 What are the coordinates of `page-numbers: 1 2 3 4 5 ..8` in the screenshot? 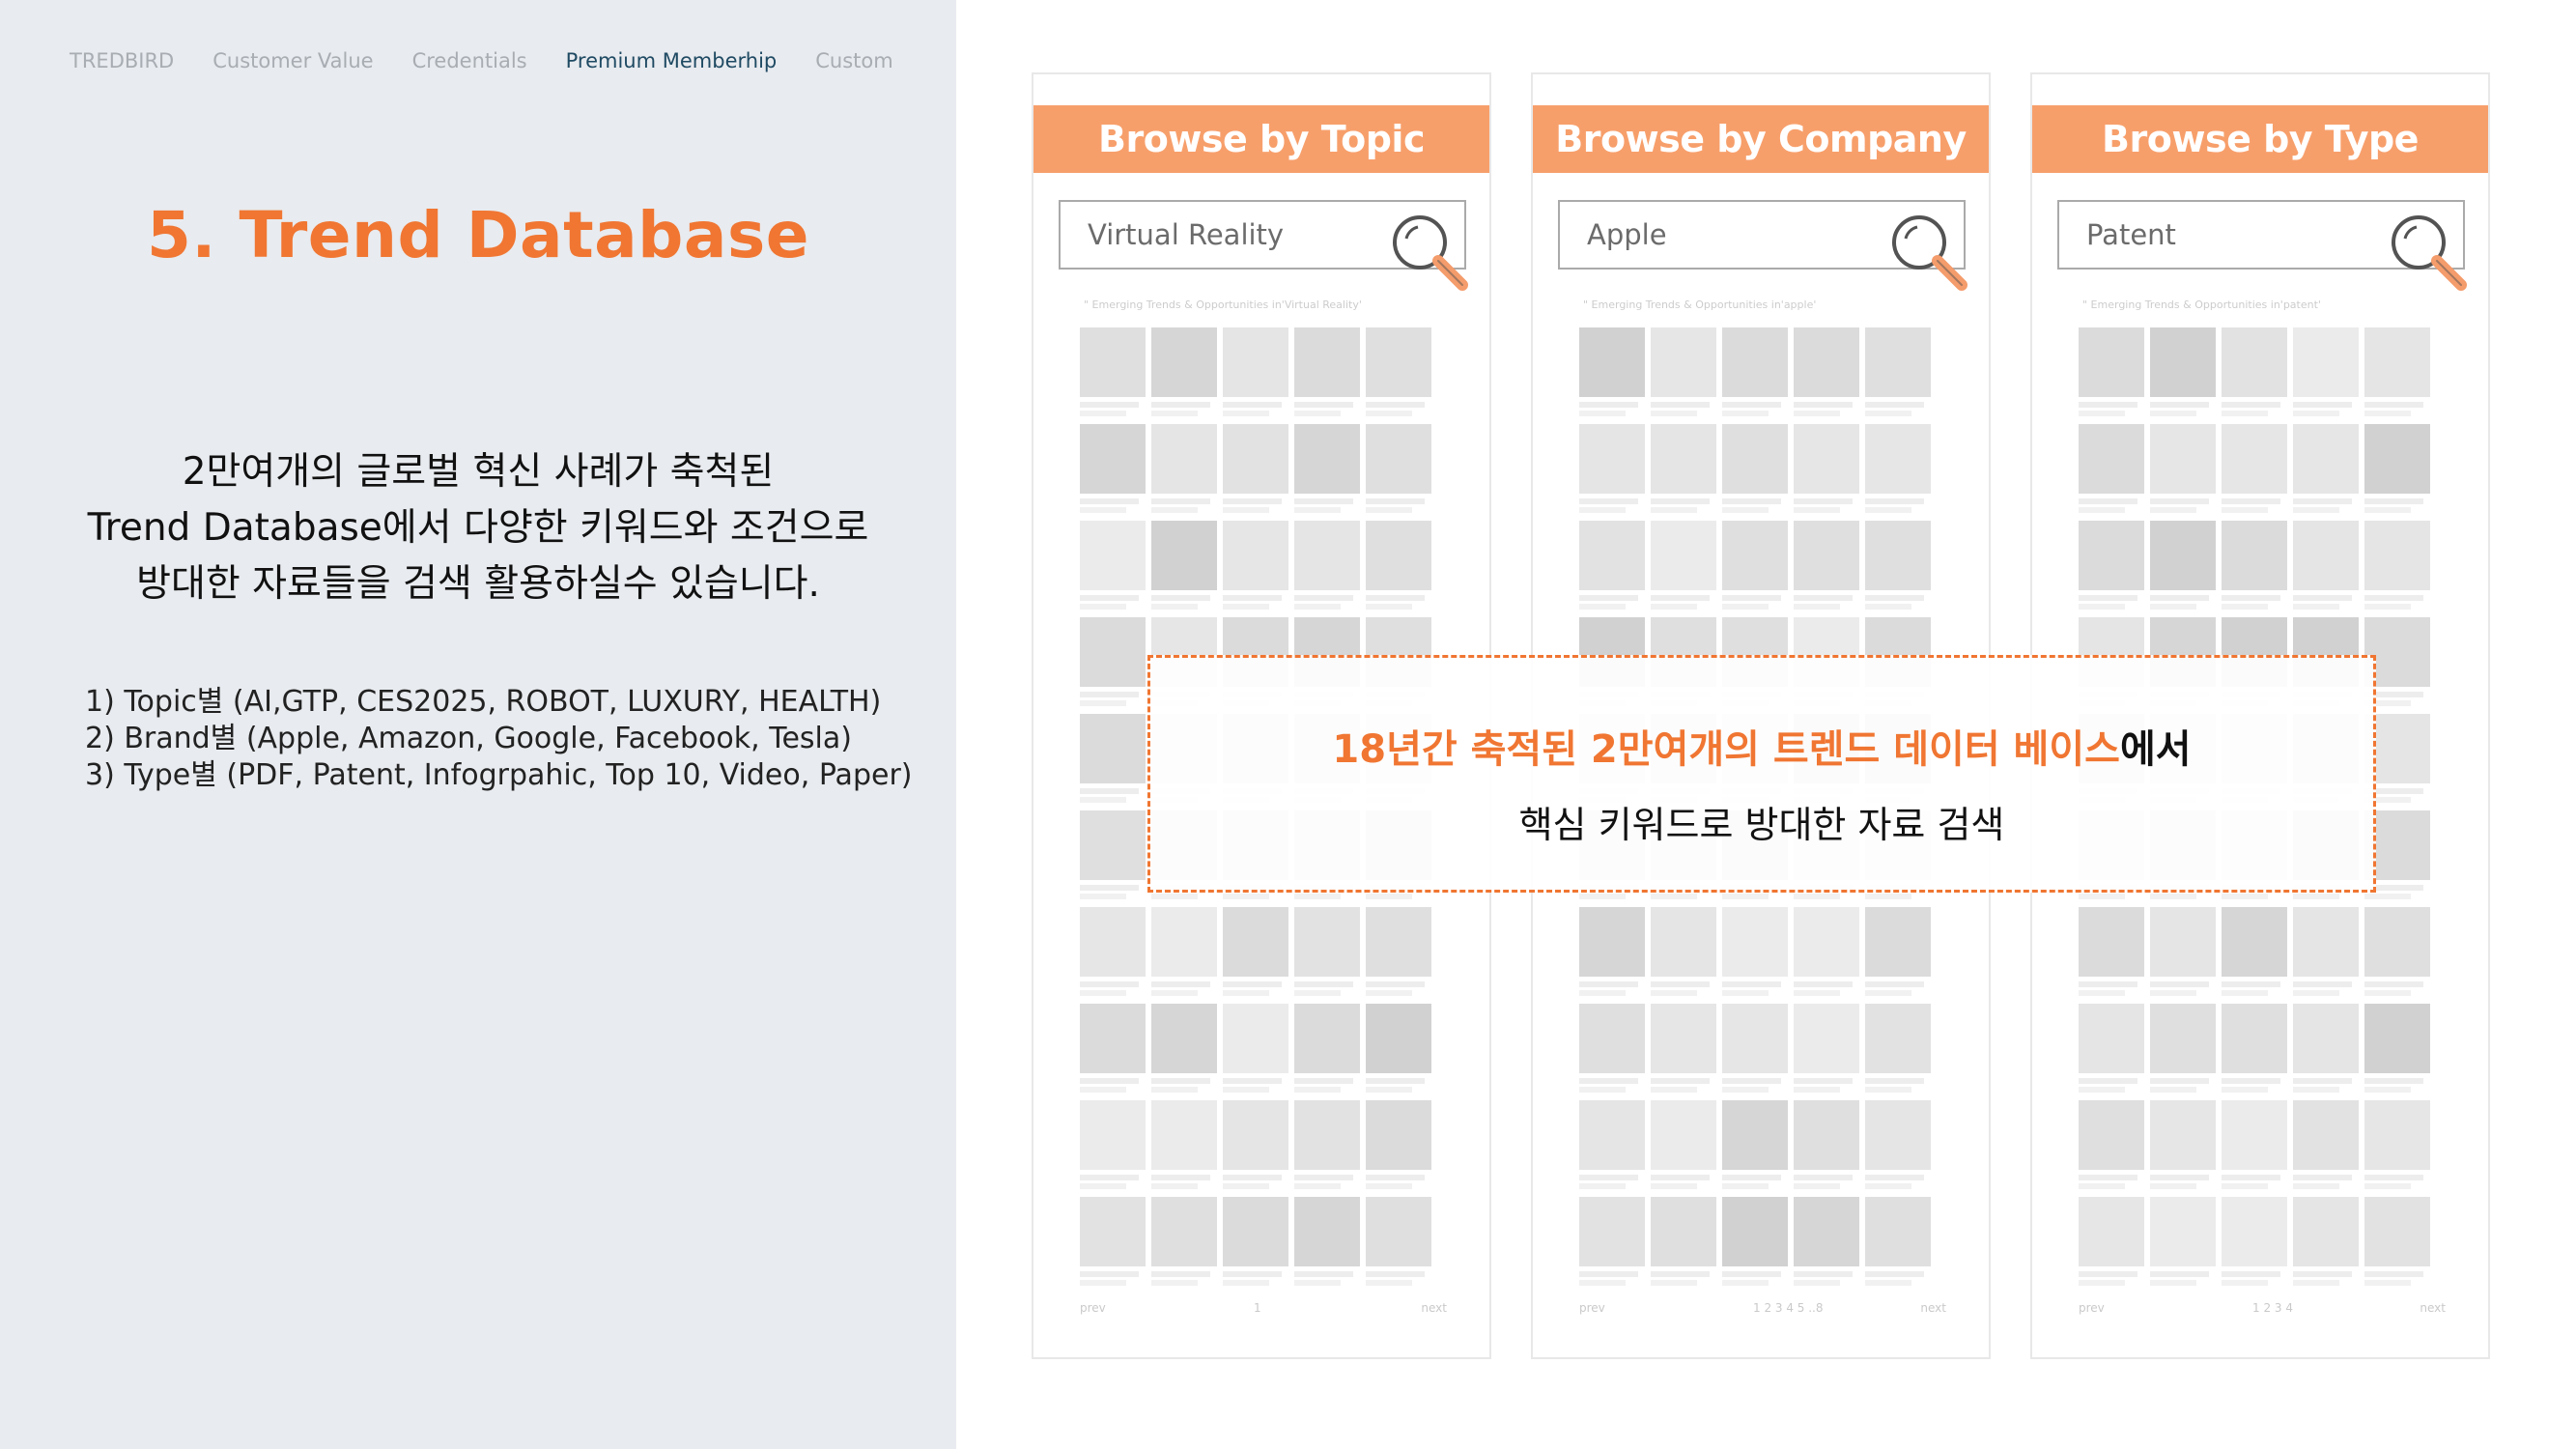 It's located at (1788, 1308).